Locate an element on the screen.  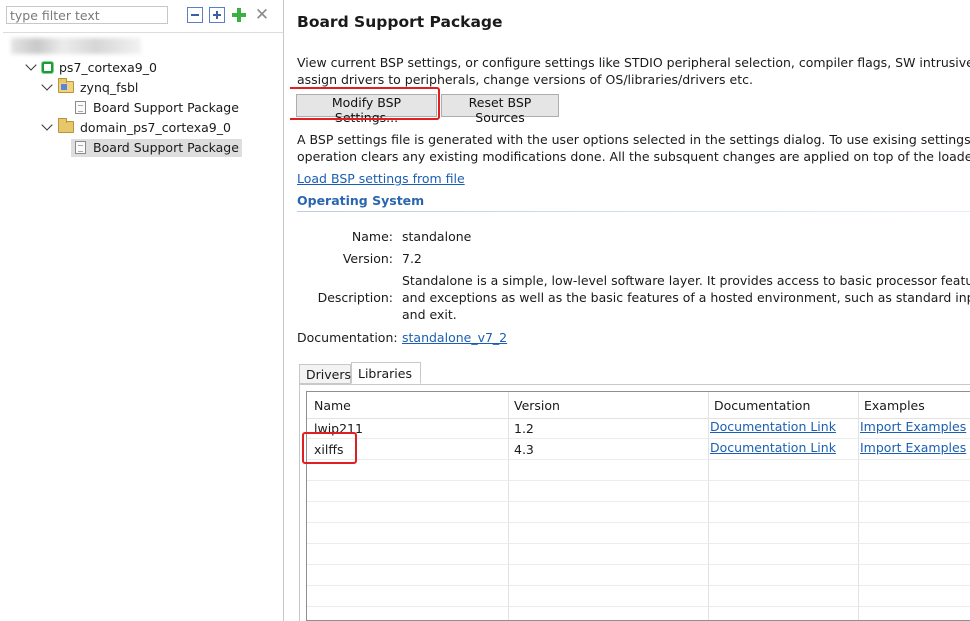
os-version-label: Version: is located at coordinates (367, 258).